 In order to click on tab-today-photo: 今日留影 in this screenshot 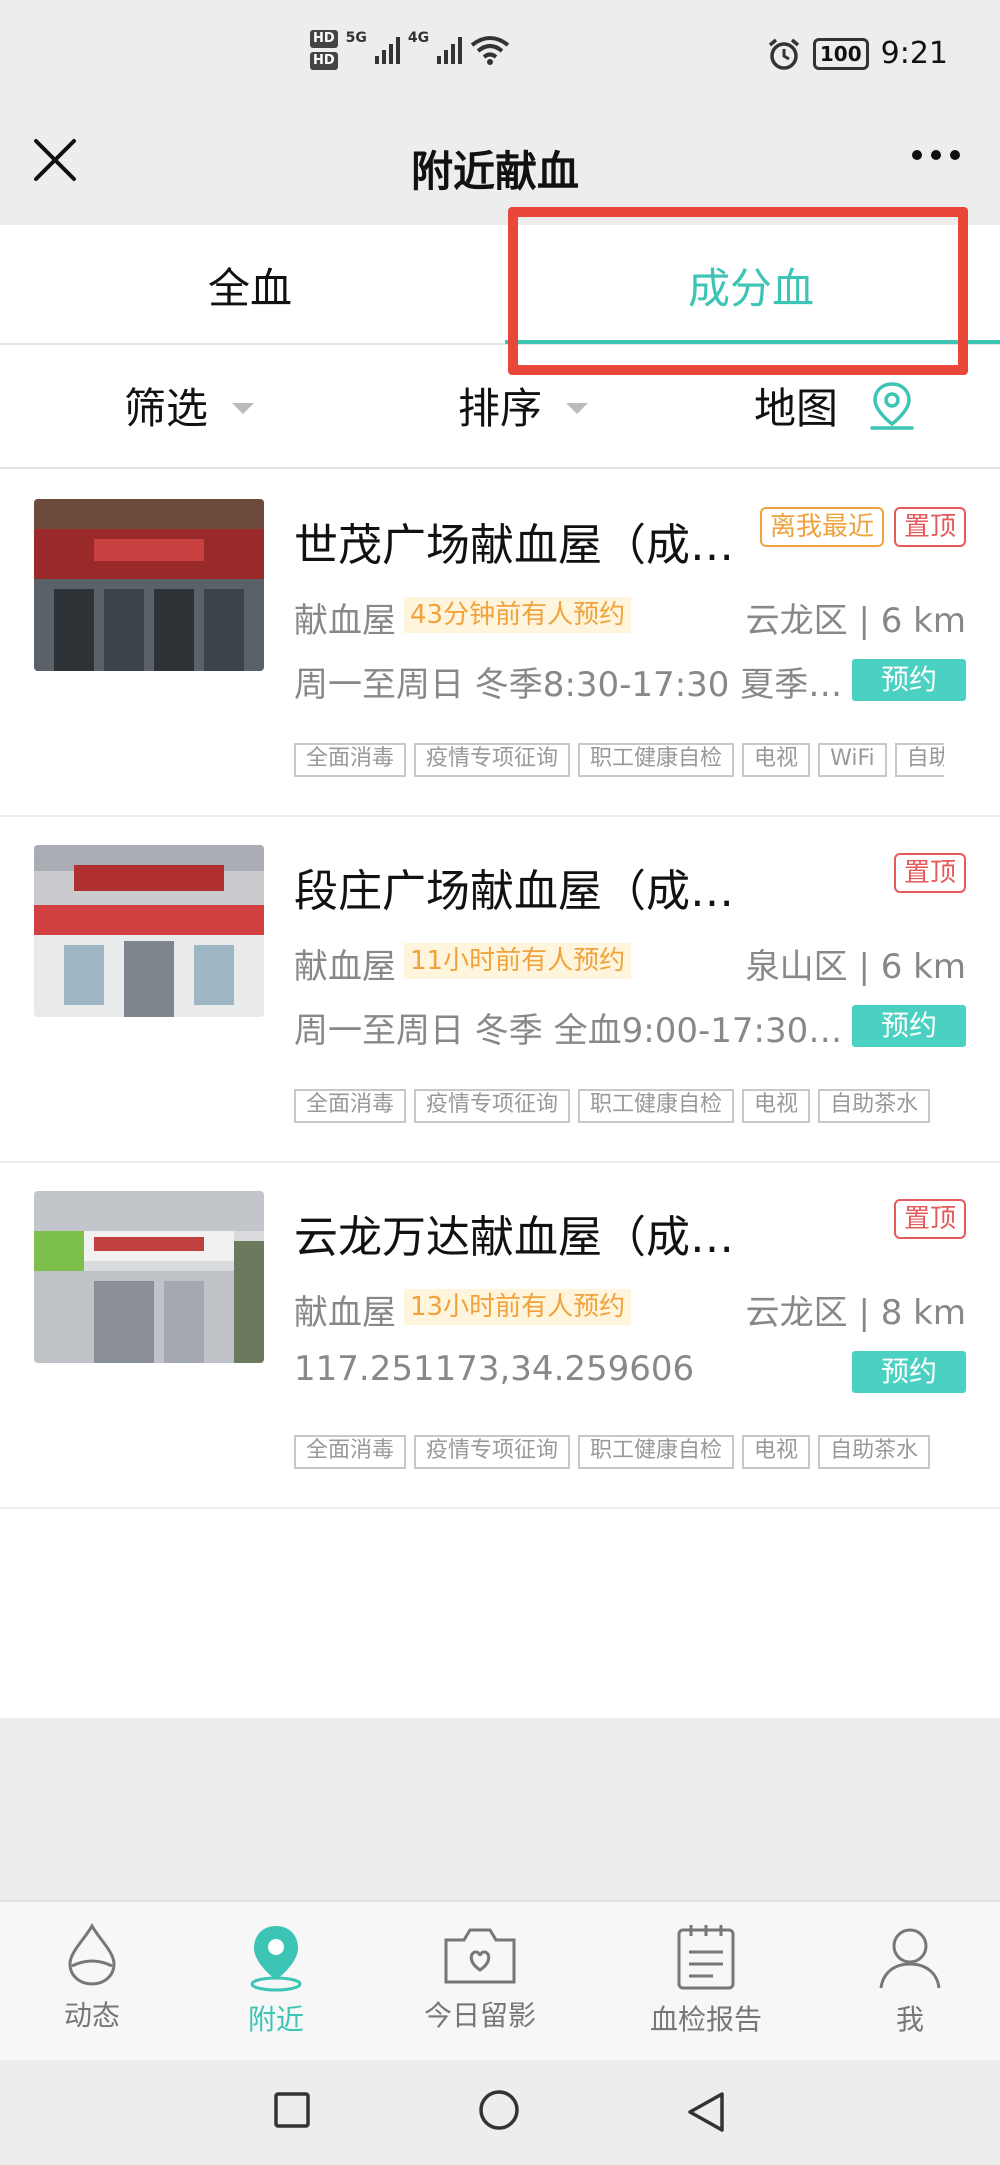, I will do `click(480, 1978)`.